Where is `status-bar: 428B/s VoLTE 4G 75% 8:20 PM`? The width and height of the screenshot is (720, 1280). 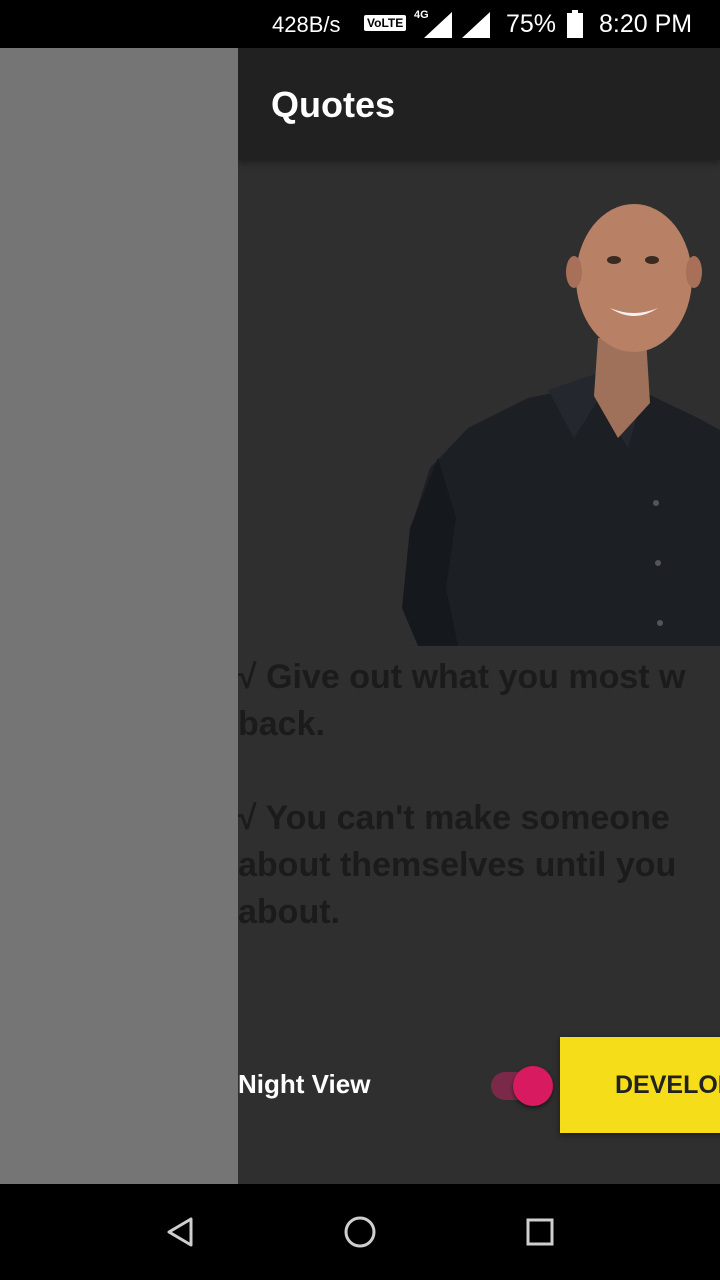 status-bar: 428B/s VoLTE 4G 75% 8:20 PM is located at coordinates (360, 24).